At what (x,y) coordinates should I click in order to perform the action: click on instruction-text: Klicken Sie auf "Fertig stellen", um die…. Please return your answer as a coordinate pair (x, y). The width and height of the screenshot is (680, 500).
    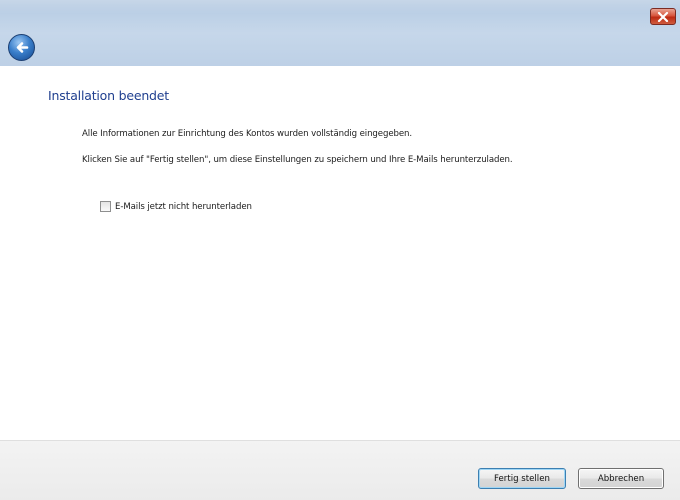
    Looking at the image, I should click on (297, 160).